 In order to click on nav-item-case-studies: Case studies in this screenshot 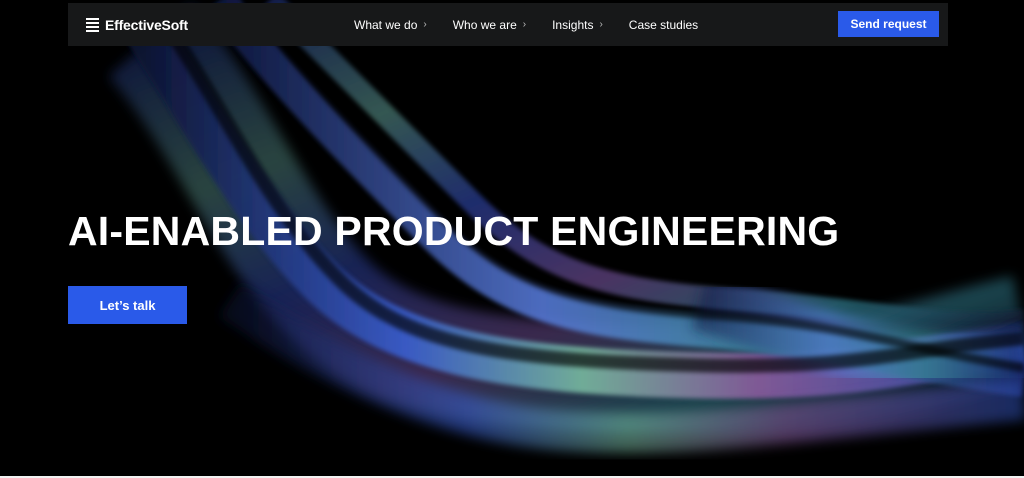, I will do `click(663, 25)`.